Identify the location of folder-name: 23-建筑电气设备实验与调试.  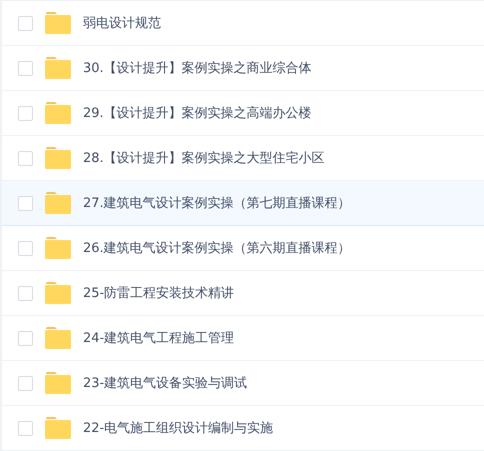
(165, 383).